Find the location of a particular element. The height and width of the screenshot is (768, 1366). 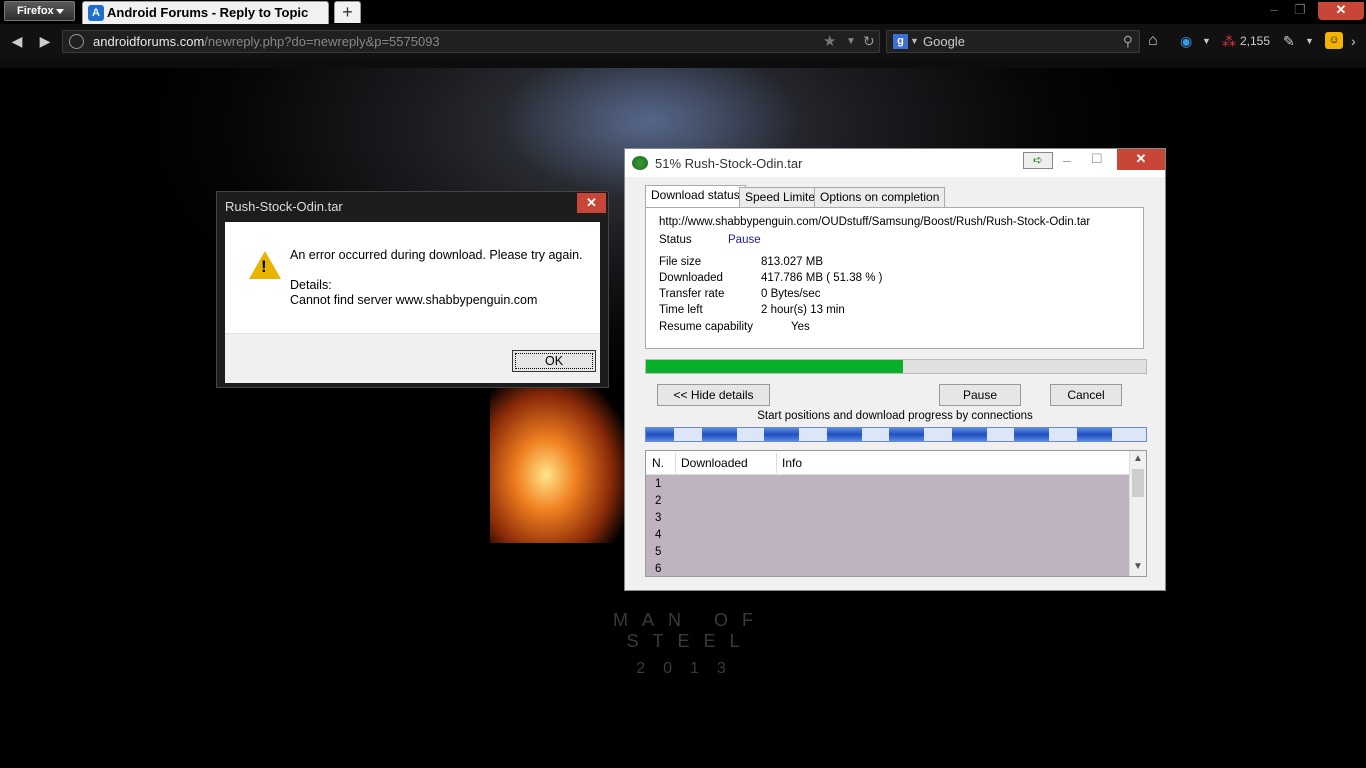

resume-capability-value: Yes is located at coordinates (800, 327).